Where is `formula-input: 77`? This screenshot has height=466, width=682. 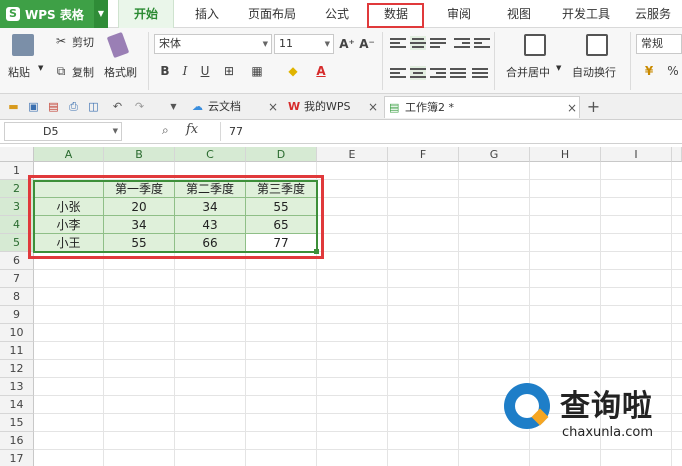
formula-input: 77 is located at coordinates (450, 131).